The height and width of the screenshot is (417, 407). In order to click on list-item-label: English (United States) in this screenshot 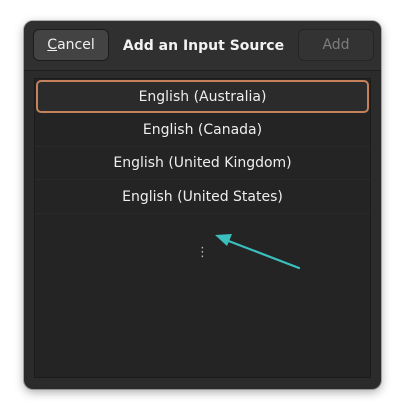, I will do `click(202, 197)`.